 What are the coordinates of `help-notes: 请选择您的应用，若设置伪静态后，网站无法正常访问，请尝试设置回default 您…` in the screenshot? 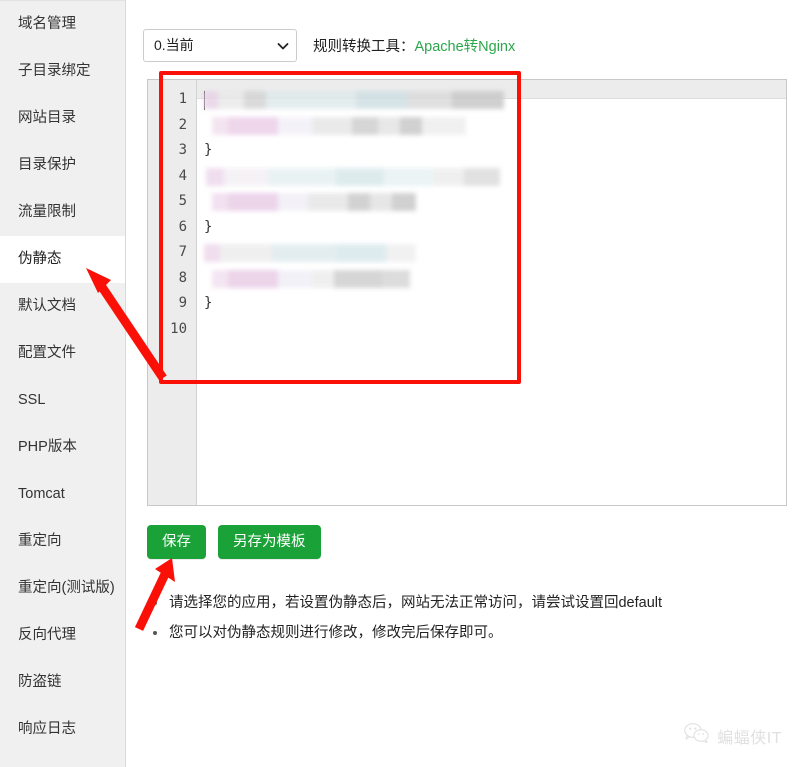 It's located at (457, 618).